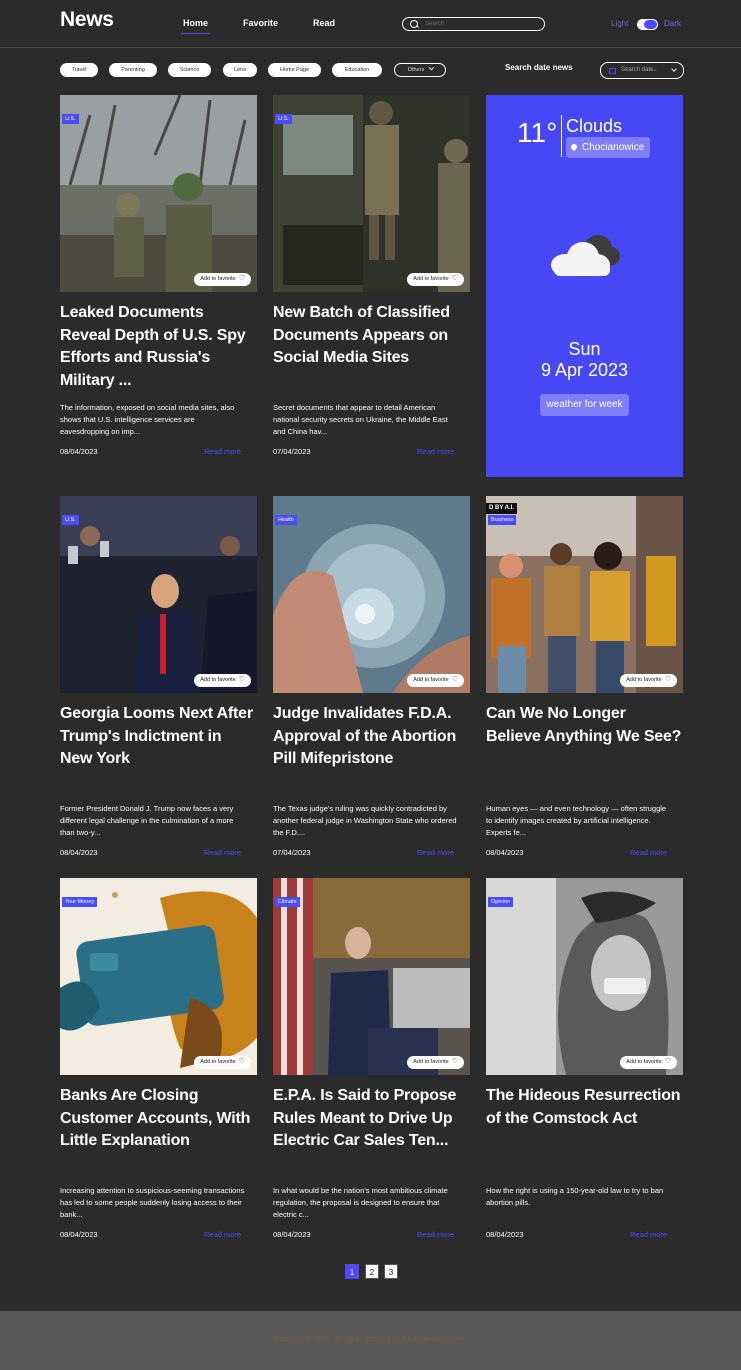 The width and height of the screenshot is (741, 1370). I want to click on nav-read: Read, so click(324, 23).